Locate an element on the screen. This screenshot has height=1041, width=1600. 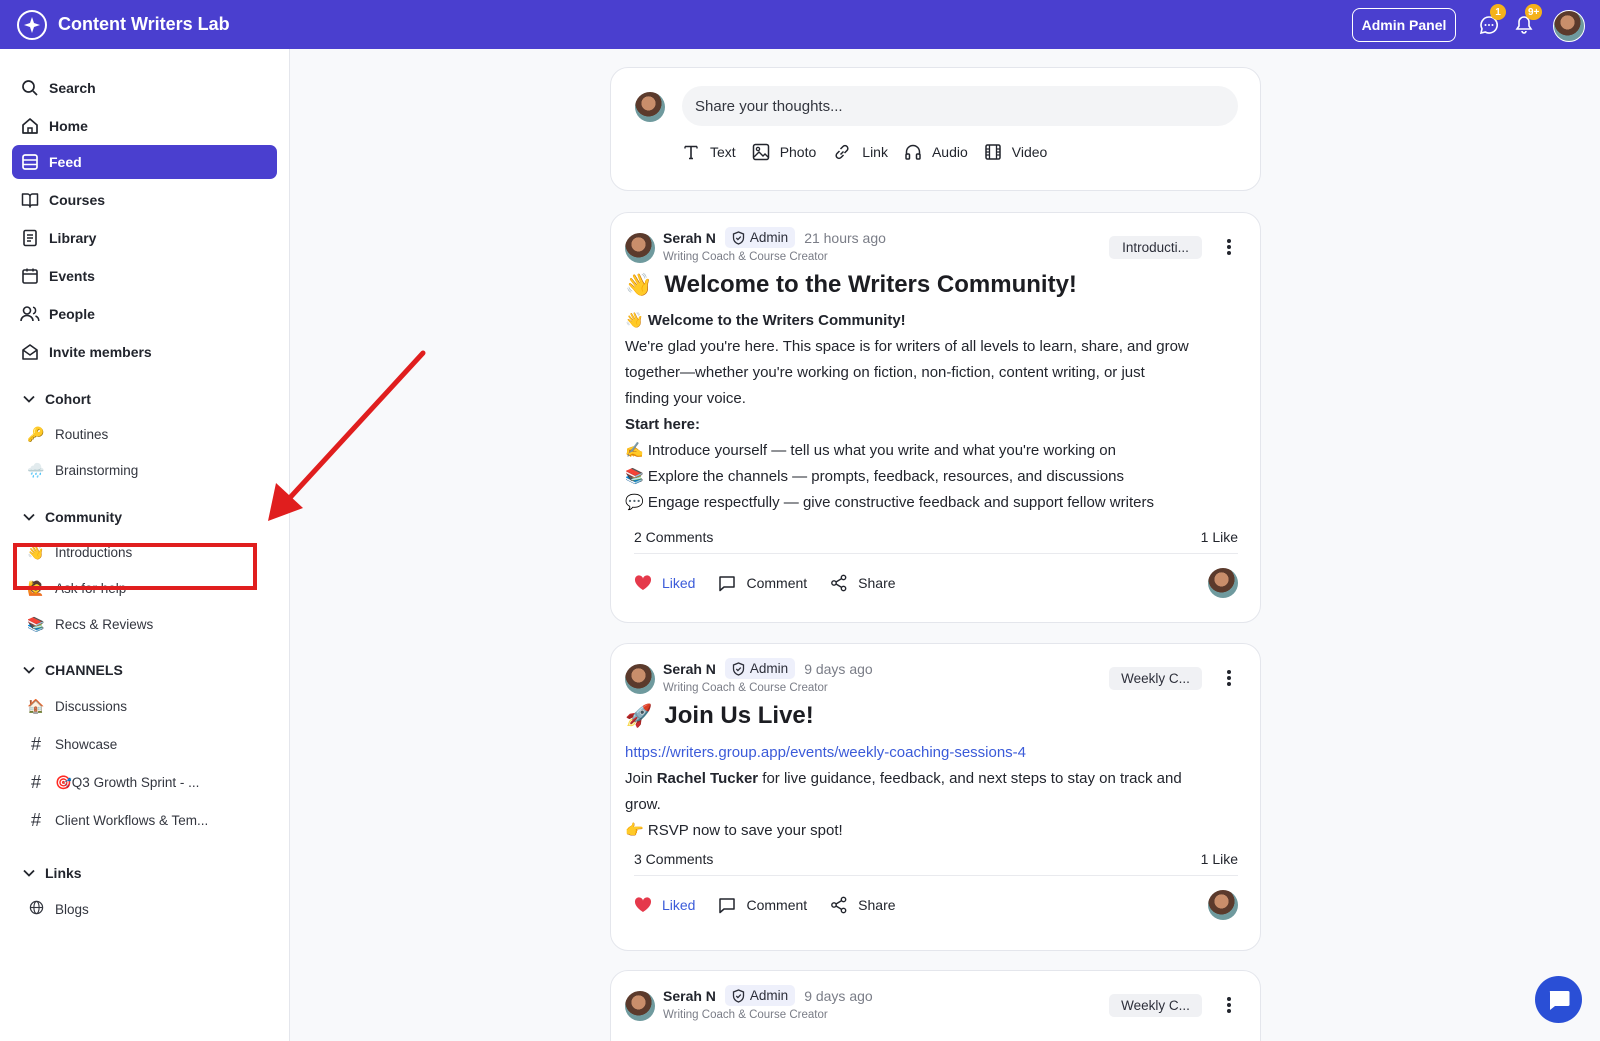
sidebar-item-blogs: Blogs is located at coordinates (57, 909).